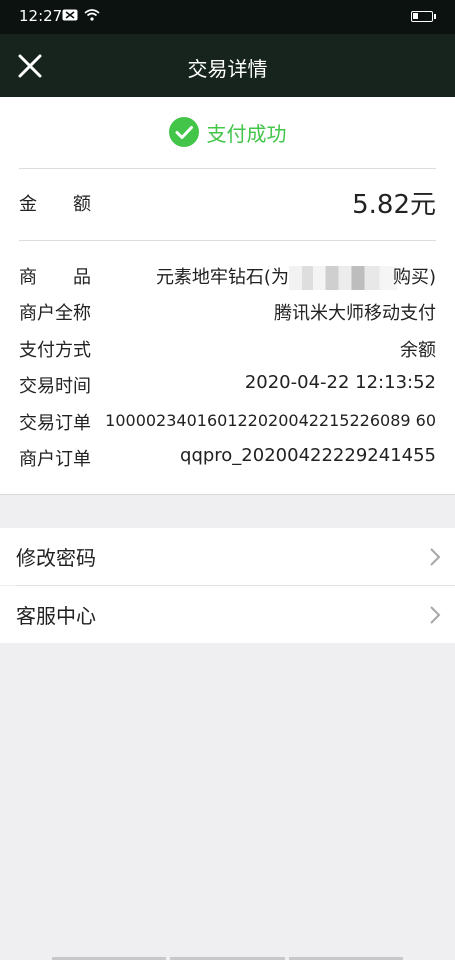 The image size is (455, 960). Describe the element at coordinates (41, 16) in the screenshot. I see `status-time: 12:27` at that location.